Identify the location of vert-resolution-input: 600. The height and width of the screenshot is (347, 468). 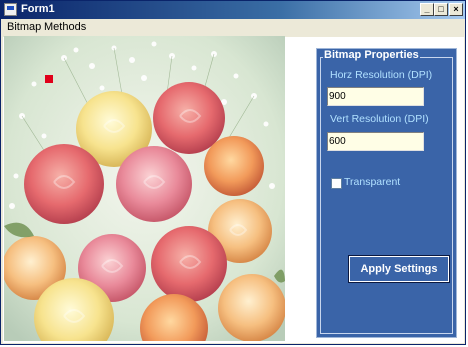
(375, 141).